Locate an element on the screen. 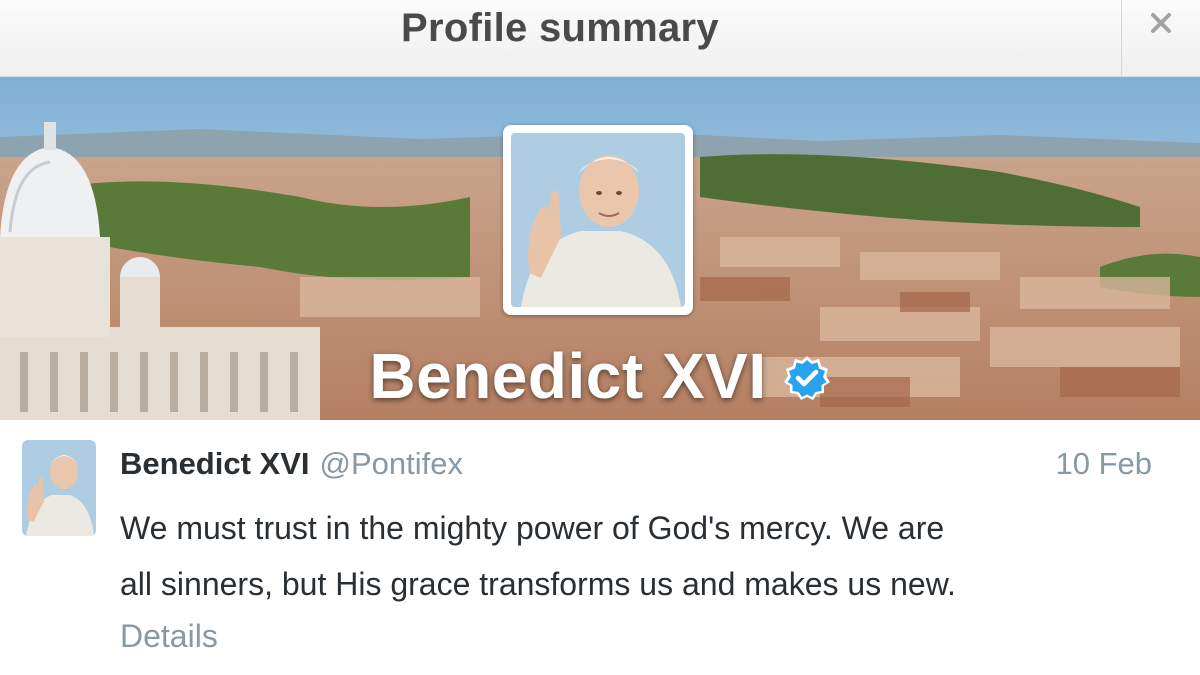 This screenshot has height=675, width=1200. verified-badge-icon is located at coordinates (806, 378).